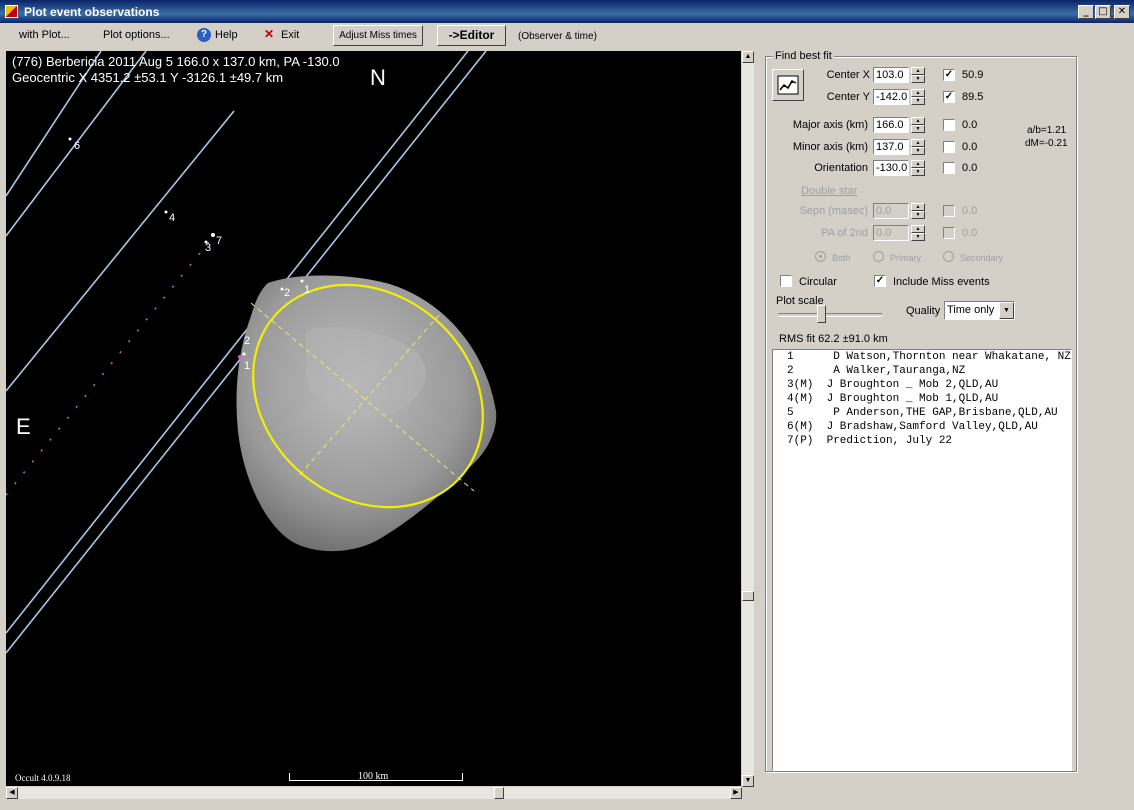 The width and height of the screenshot is (1134, 810). I want to click on radio-secondary, so click(948, 256).